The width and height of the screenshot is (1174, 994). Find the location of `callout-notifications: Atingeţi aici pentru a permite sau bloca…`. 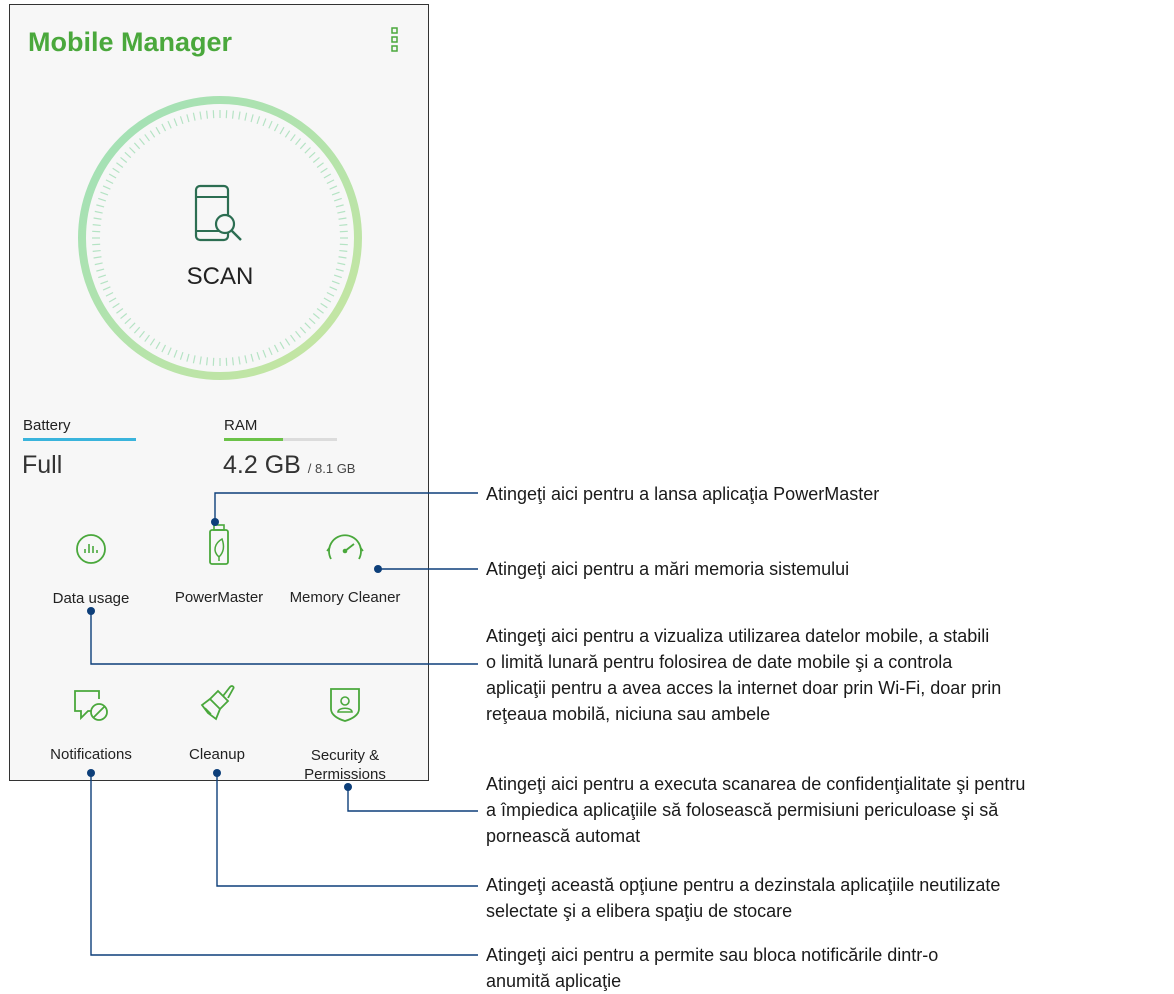

callout-notifications: Atingeţi aici pentru a permite sau bloca… is located at coordinates (712, 968).